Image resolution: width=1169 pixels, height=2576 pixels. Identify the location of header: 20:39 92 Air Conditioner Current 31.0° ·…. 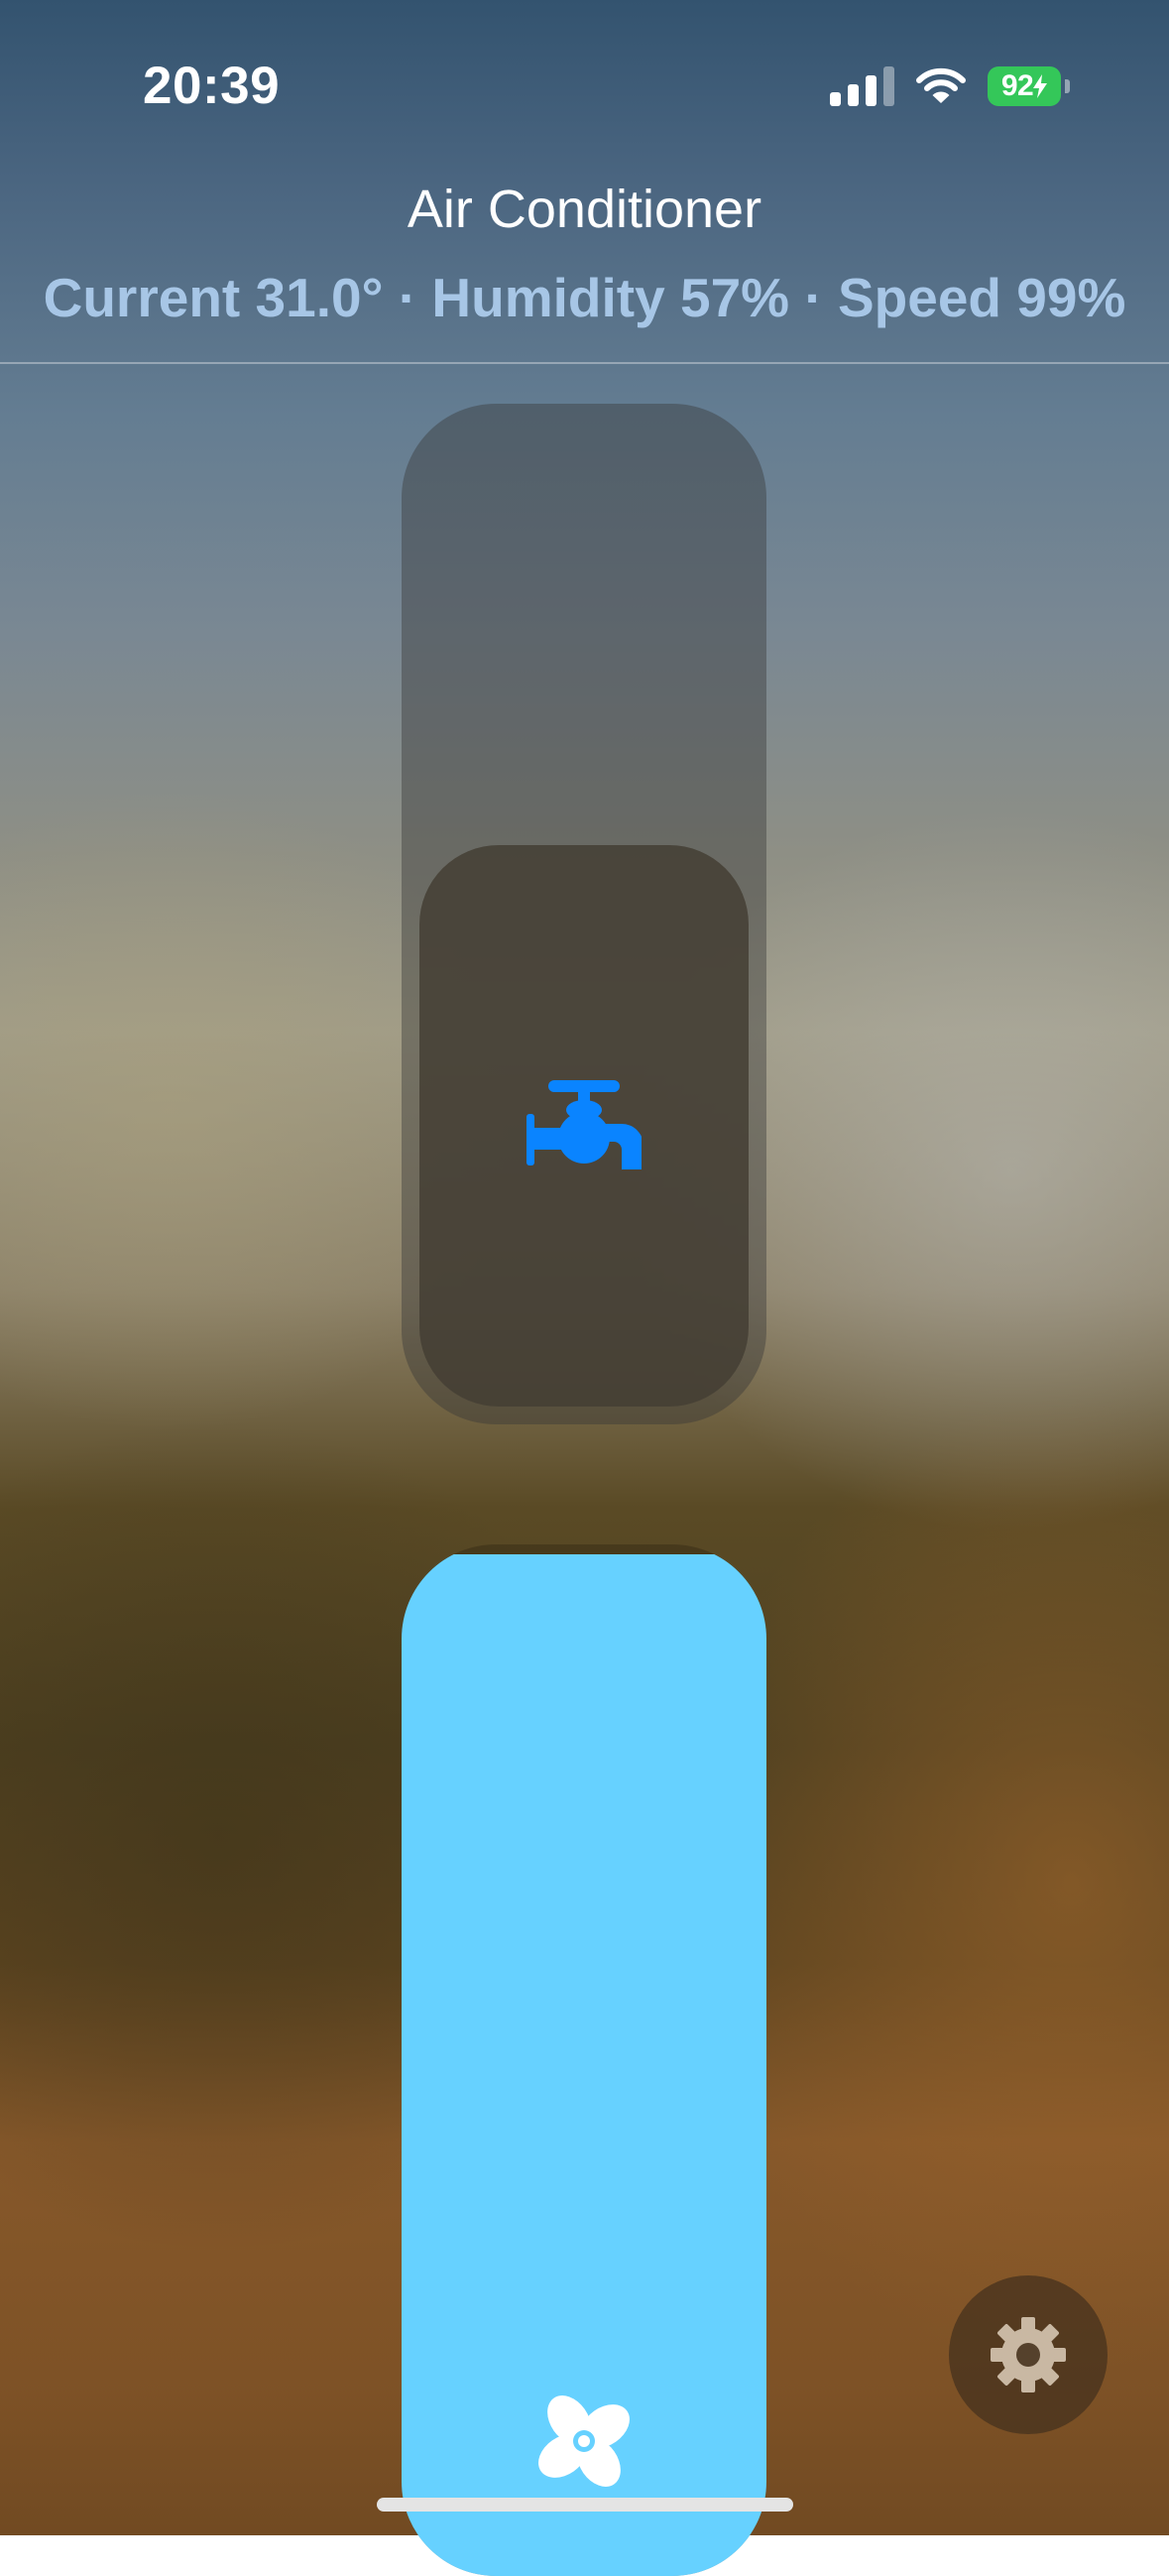
(584, 182).